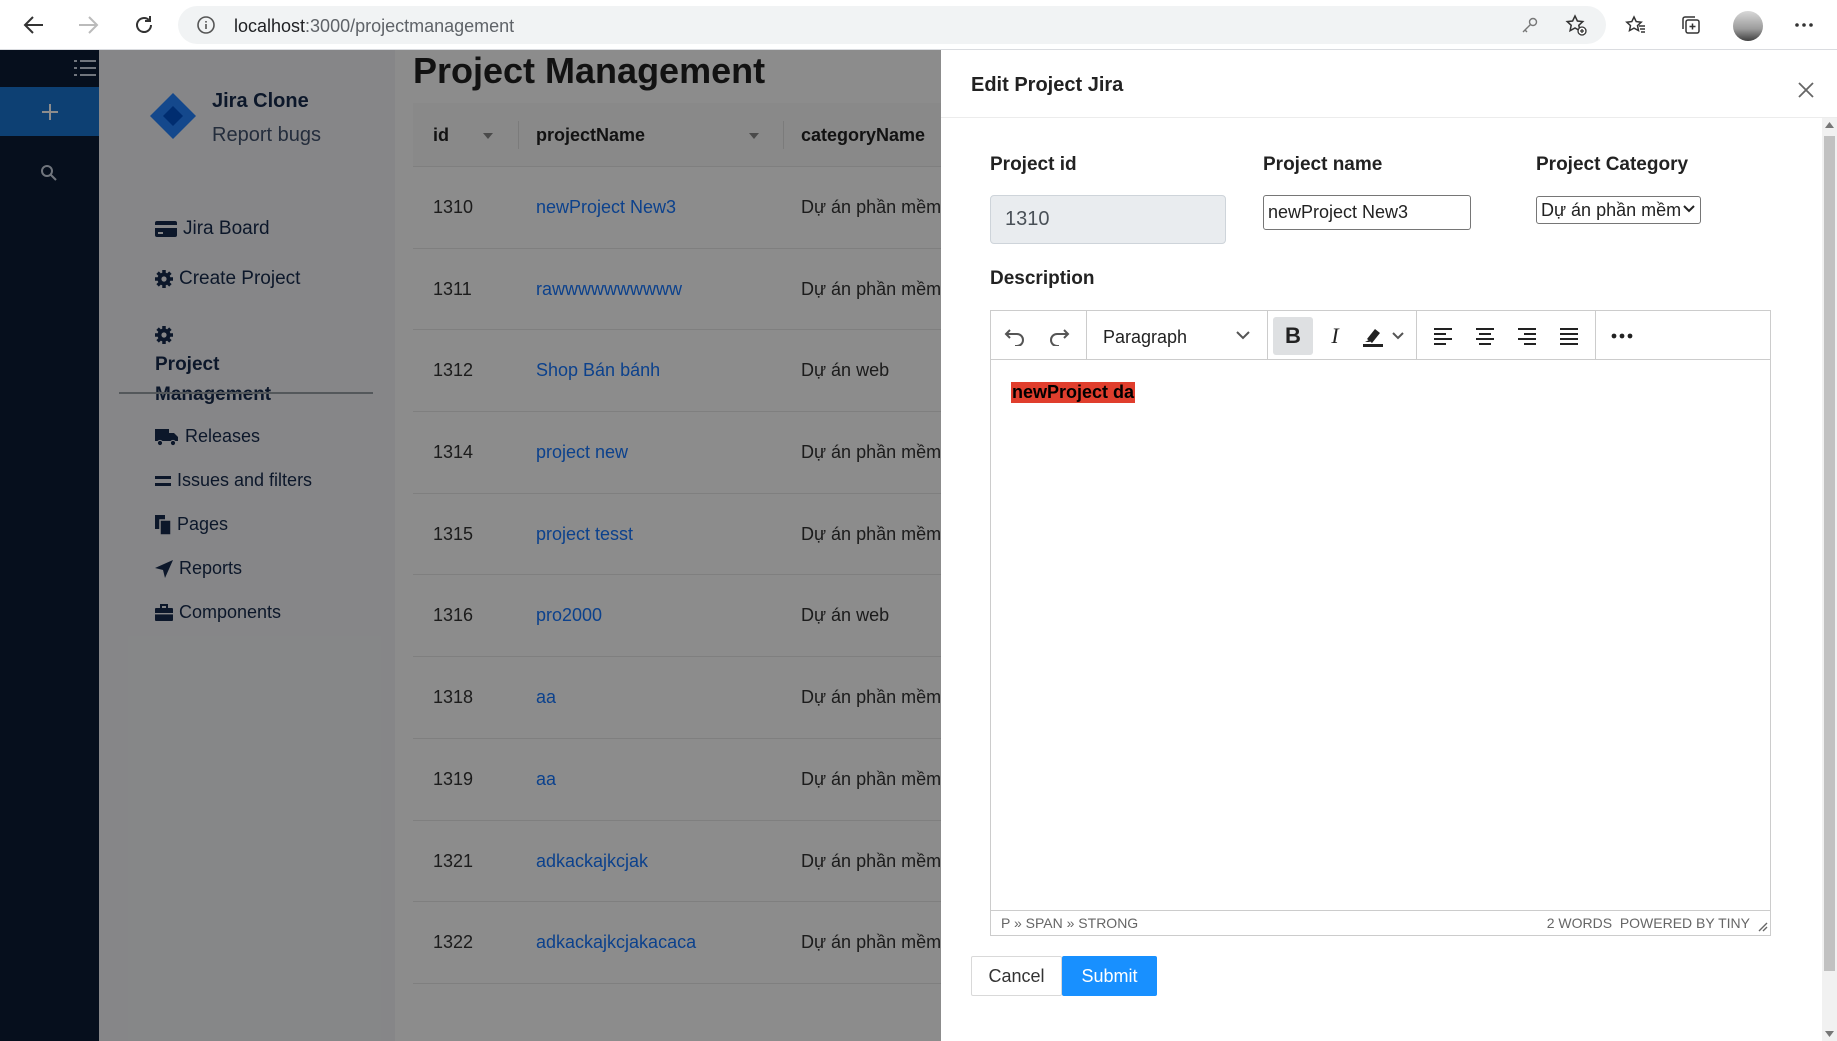 Image resolution: width=1837 pixels, height=1041 pixels. I want to click on bold-button: B, so click(1293, 336).